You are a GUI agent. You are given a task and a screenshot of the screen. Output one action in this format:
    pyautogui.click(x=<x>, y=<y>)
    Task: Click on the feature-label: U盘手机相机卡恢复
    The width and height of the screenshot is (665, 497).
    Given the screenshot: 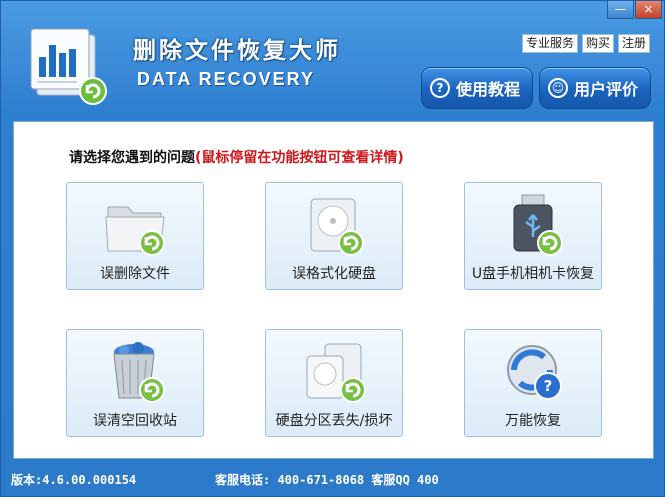 What is the action you would take?
    pyautogui.click(x=533, y=274)
    